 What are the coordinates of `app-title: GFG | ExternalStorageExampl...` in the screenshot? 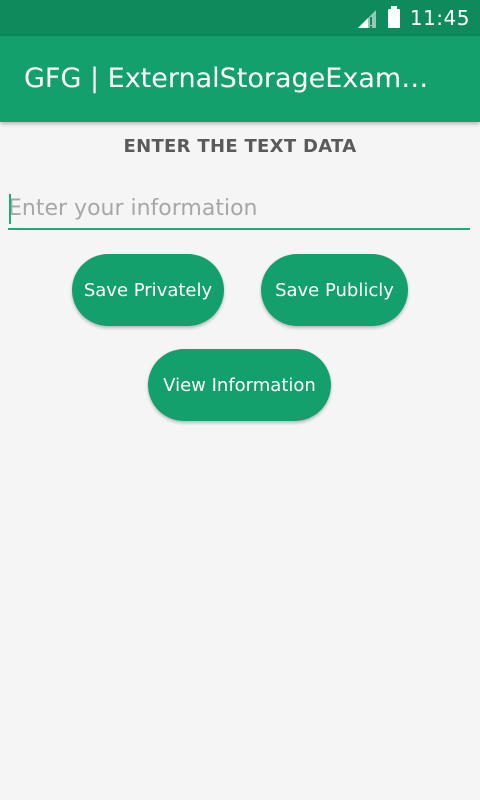 It's located at (234, 78).